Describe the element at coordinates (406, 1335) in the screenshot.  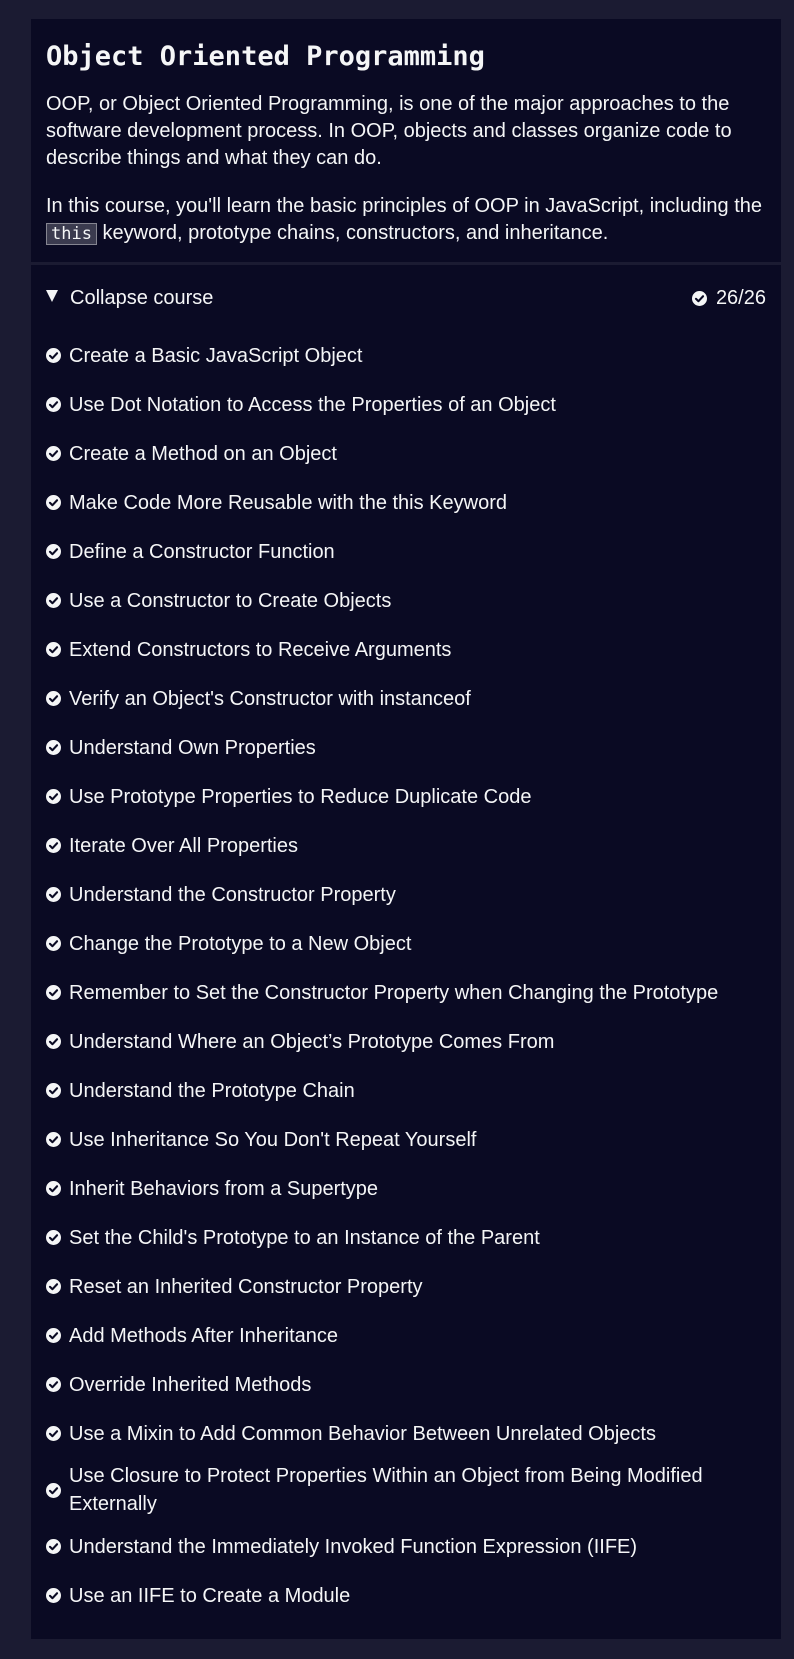
I see `lesson-item: Add Methods After Inheritance` at that location.